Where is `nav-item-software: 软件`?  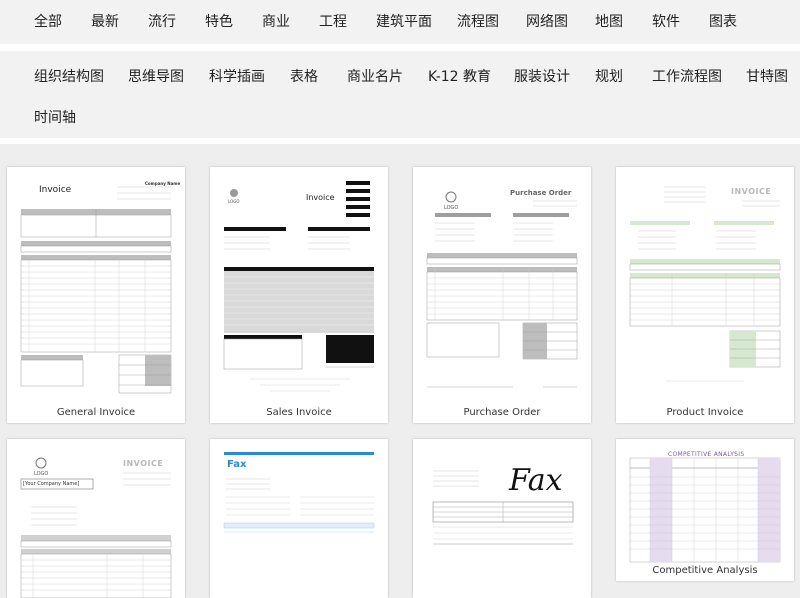 nav-item-software: 软件 is located at coordinates (666, 22).